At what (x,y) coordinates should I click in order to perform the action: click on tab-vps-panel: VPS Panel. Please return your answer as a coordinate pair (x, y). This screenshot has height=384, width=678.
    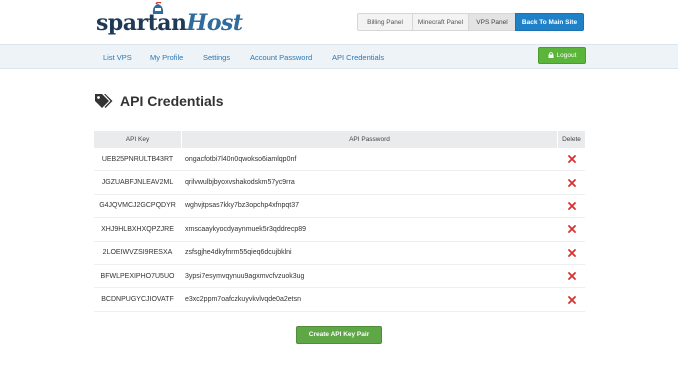
    Looking at the image, I should click on (491, 22).